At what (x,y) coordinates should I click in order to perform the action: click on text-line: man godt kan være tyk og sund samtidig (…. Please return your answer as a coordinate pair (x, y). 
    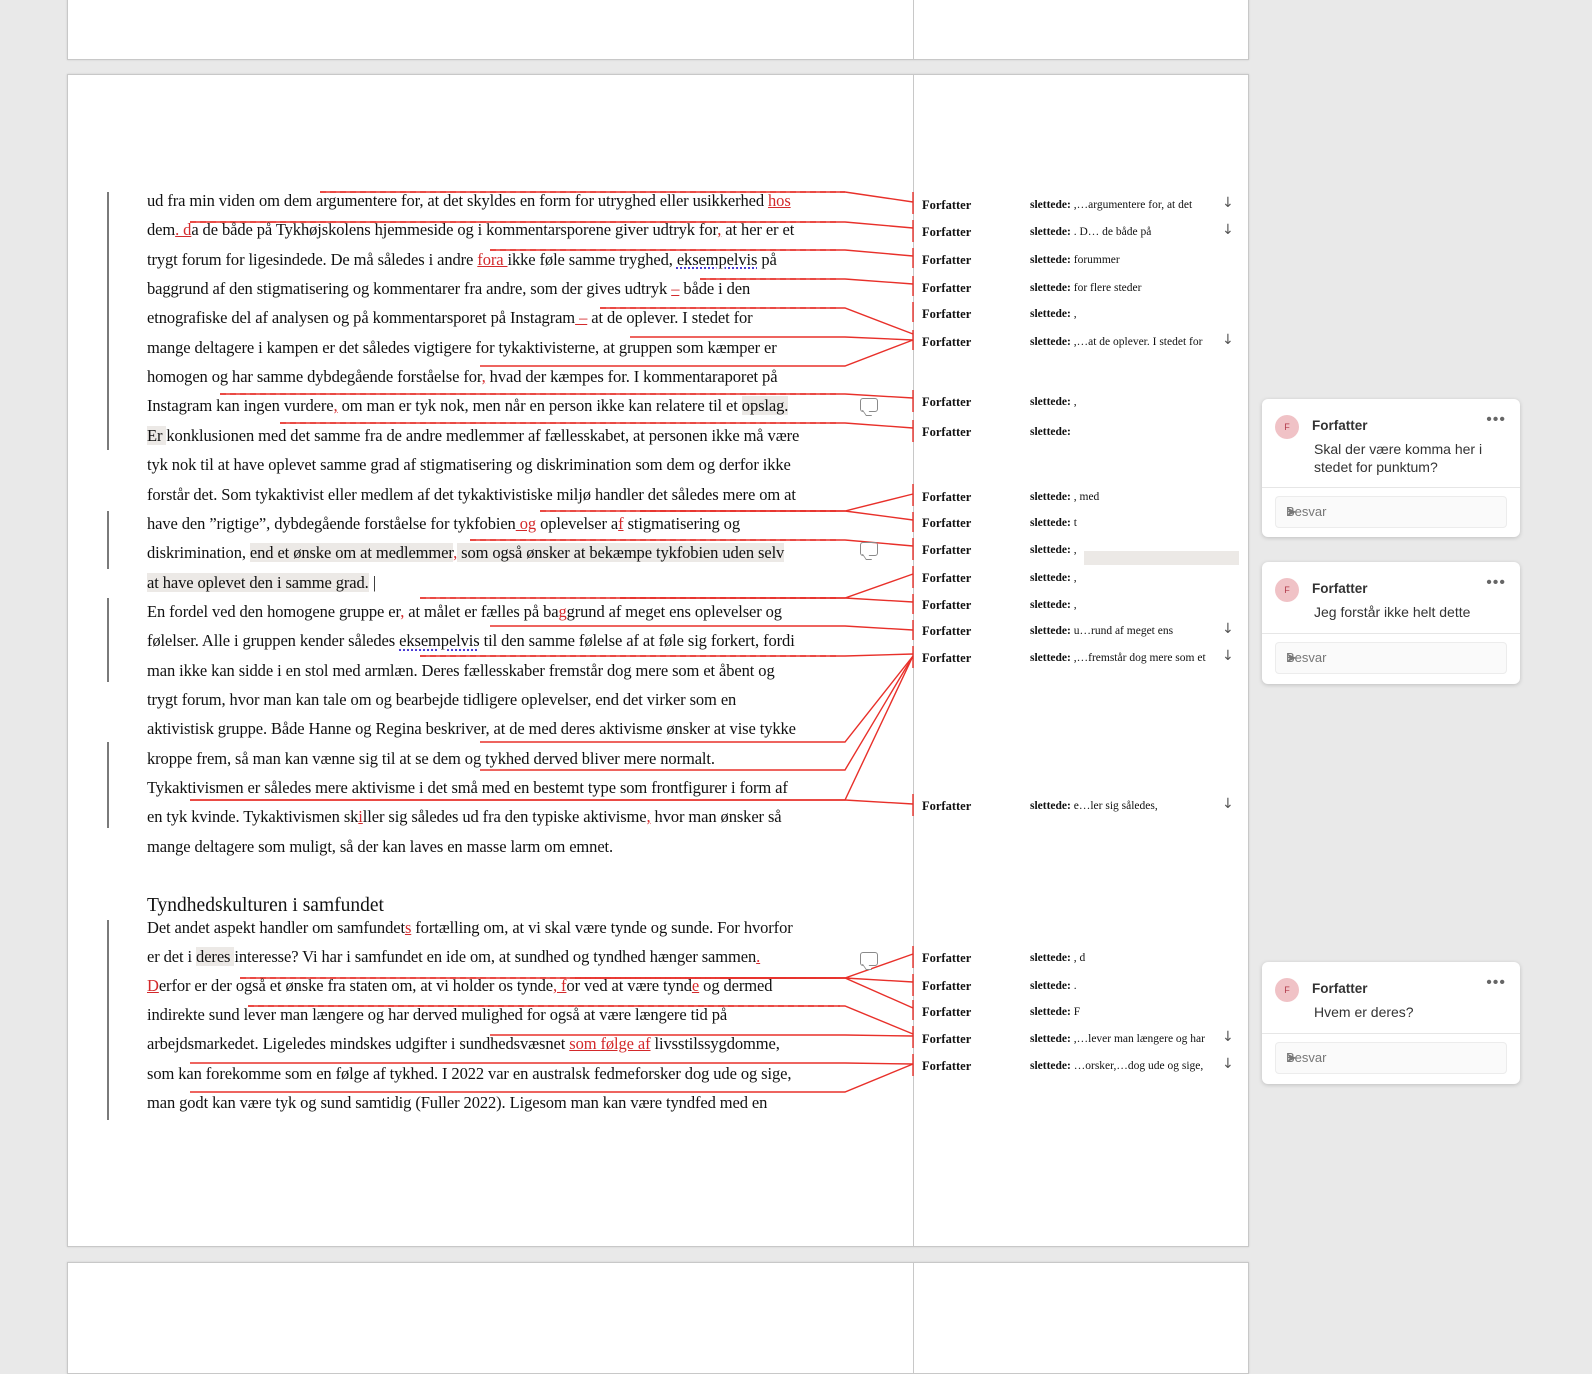
    Looking at the image, I should click on (457, 1103).